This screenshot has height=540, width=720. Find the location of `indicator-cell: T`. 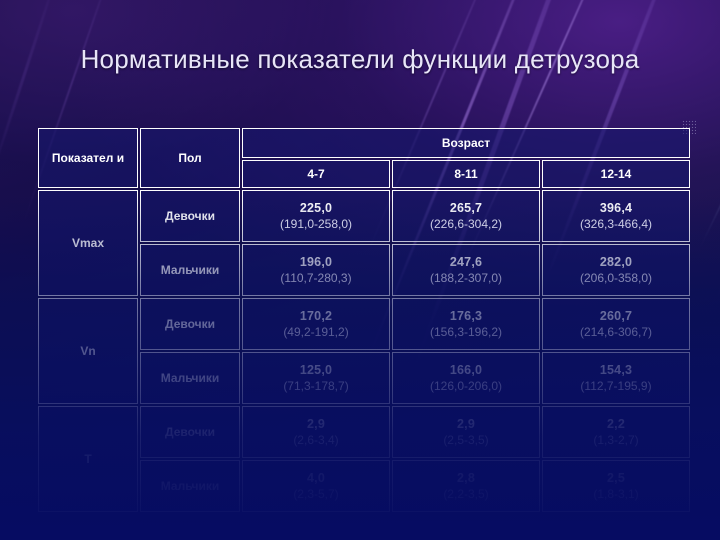

indicator-cell: T is located at coordinates (88, 459).